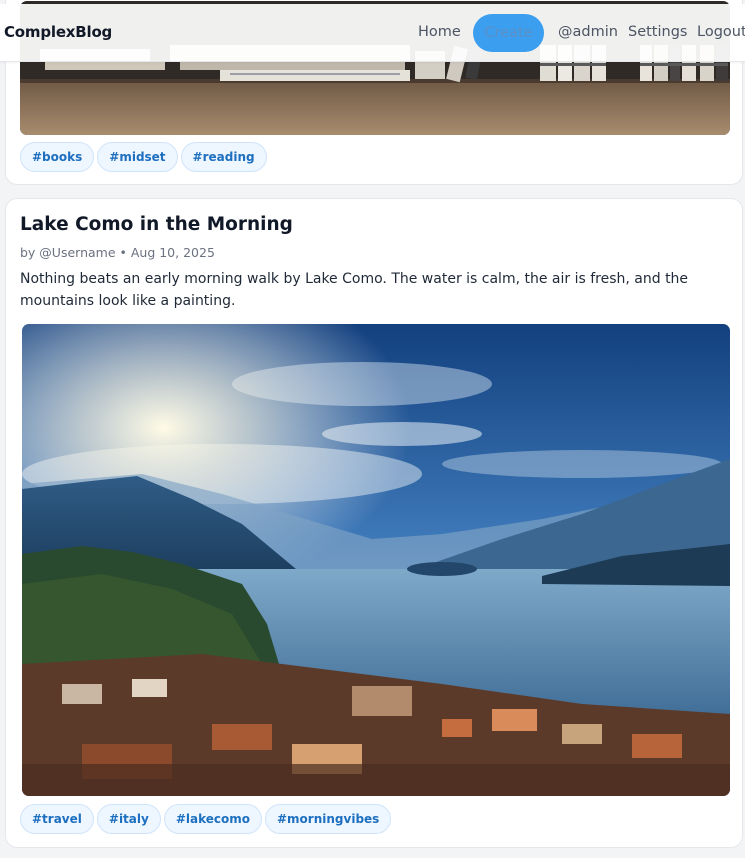 The height and width of the screenshot is (858, 745). I want to click on tag-link: #morningvibes, so click(328, 819).